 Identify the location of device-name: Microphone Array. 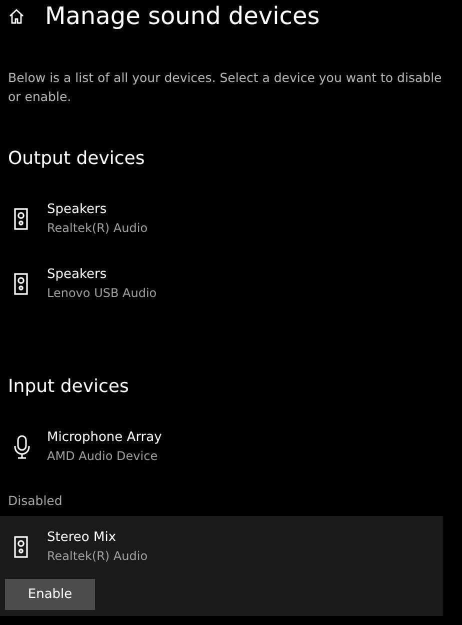
(104, 438).